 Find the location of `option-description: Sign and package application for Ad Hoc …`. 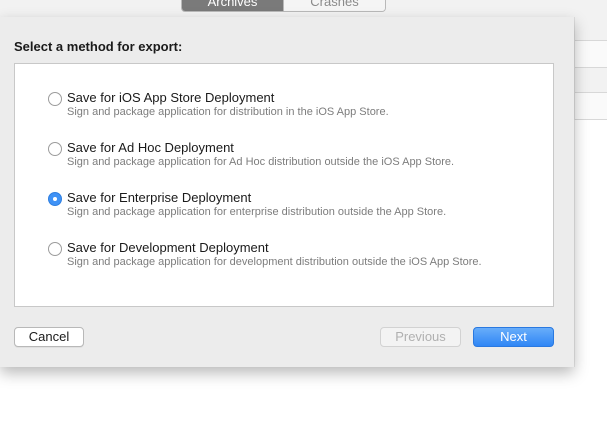

option-description: Sign and package application for Ad Hoc … is located at coordinates (261, 162).